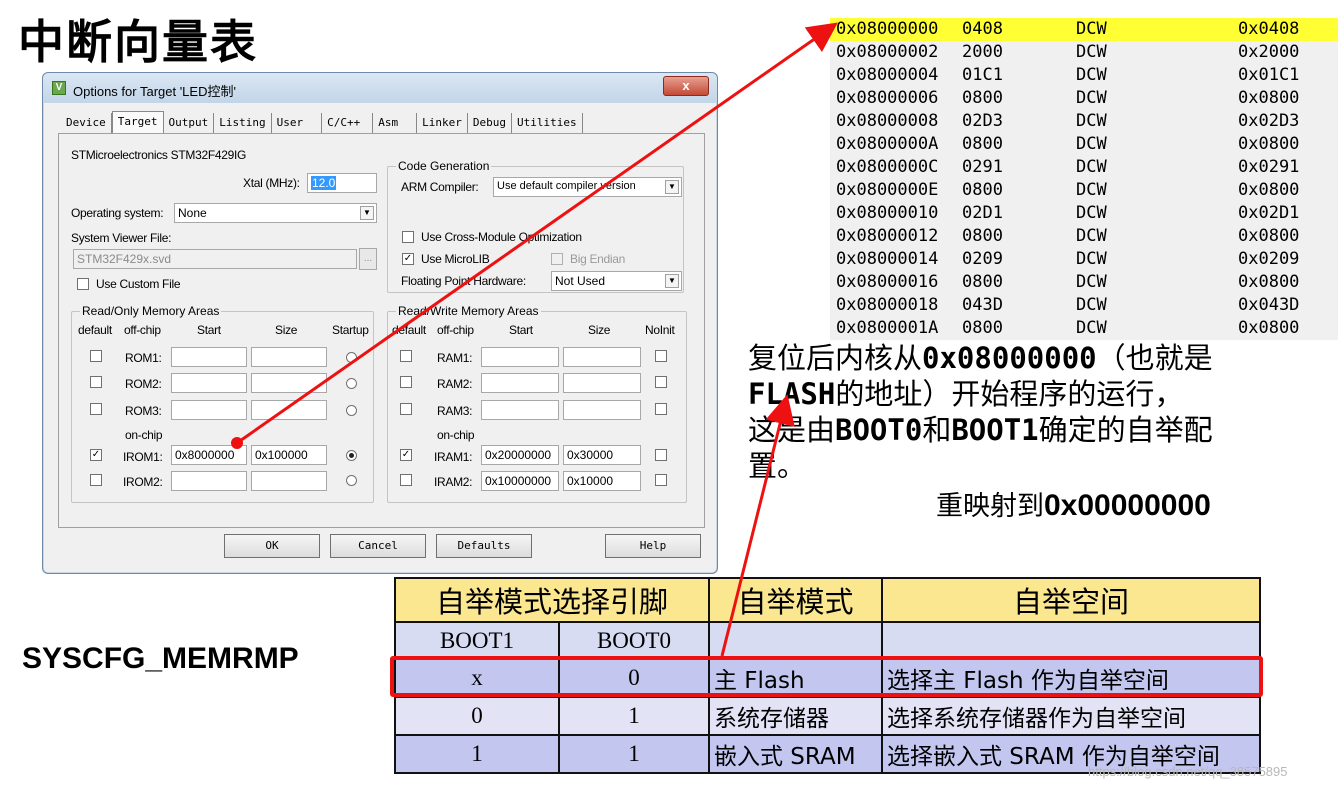 The image size is (1338, 791). I want to click on arrow-to-description, so click(757, 525).